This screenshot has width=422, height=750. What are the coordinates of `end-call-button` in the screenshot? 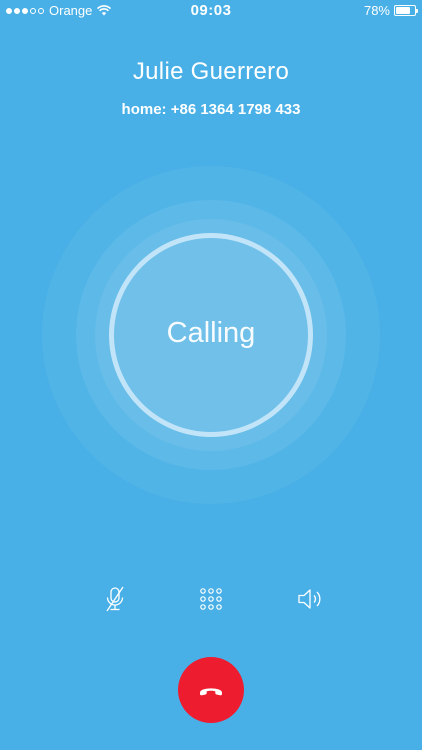 It's located at (211, 690).